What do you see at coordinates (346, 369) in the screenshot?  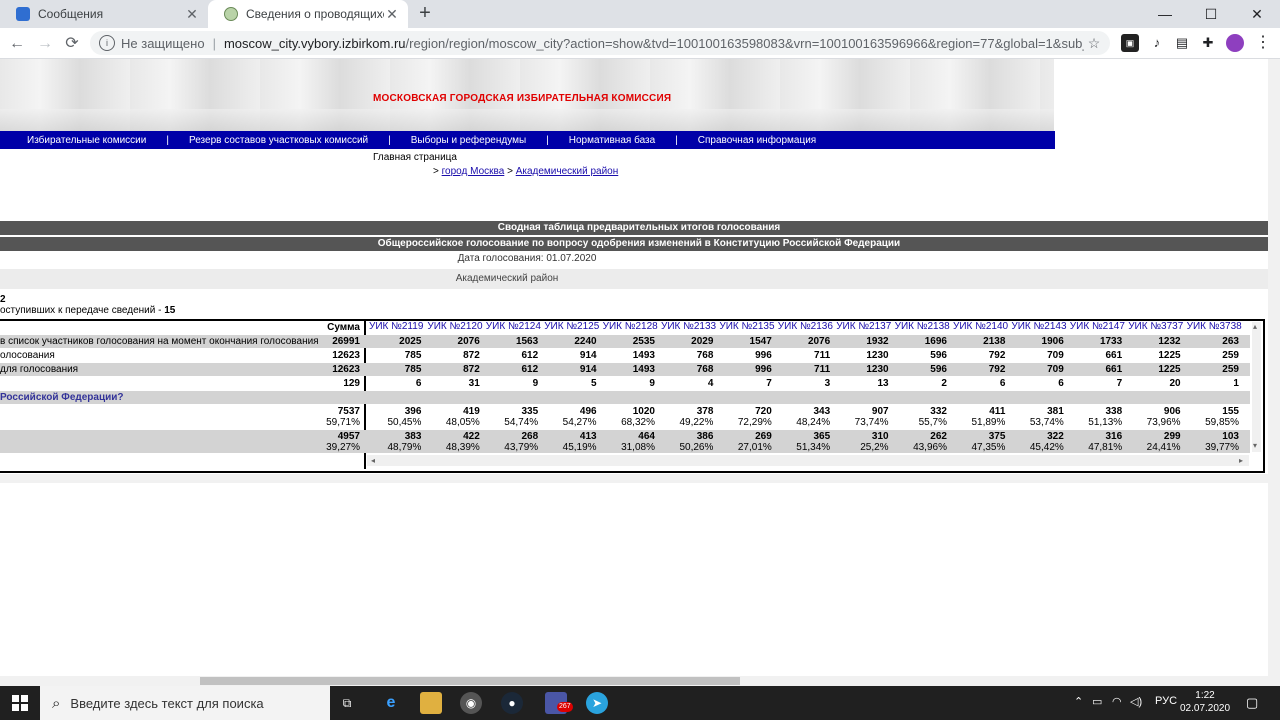 I see `row-sum: 12623` at bounding box center [346, 369].